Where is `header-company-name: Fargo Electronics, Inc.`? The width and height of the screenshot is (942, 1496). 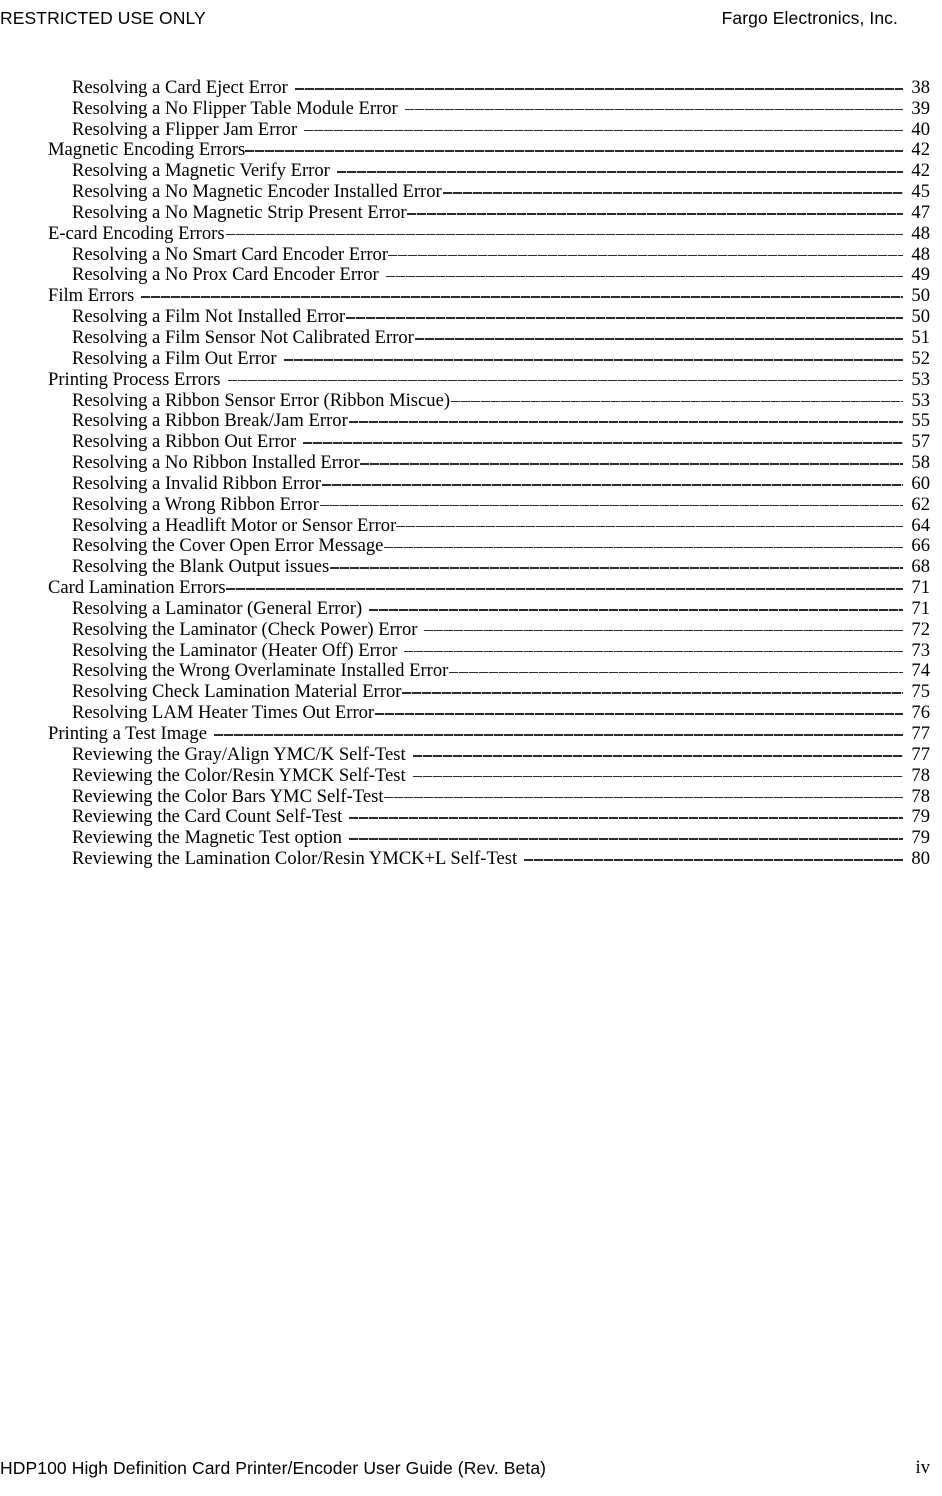 header-company-name: Fargo Electronics, Inc. is located at coordinates (809, 18).